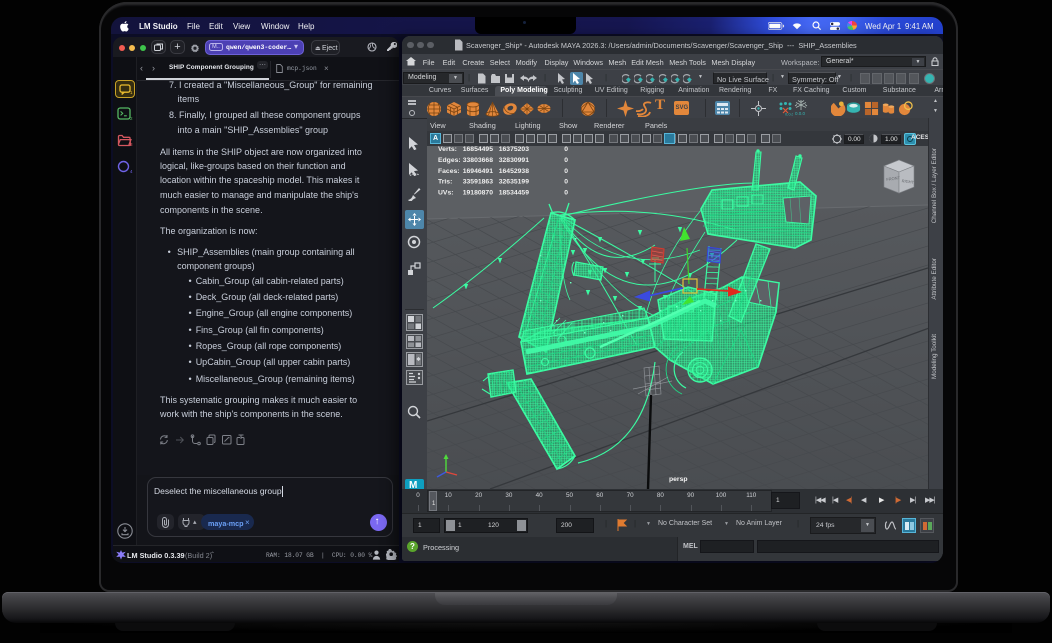 The image size is (1052, 643). Describe the element at coordinates (678, 479) in the screenshot. I see `svg-text: persp` at that location.